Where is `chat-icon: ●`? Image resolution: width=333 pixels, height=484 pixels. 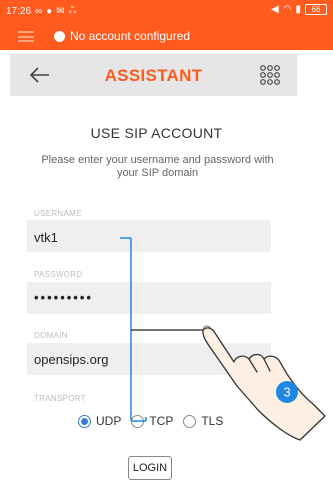 chat-icon: ● is located at coordinates (49, 11).